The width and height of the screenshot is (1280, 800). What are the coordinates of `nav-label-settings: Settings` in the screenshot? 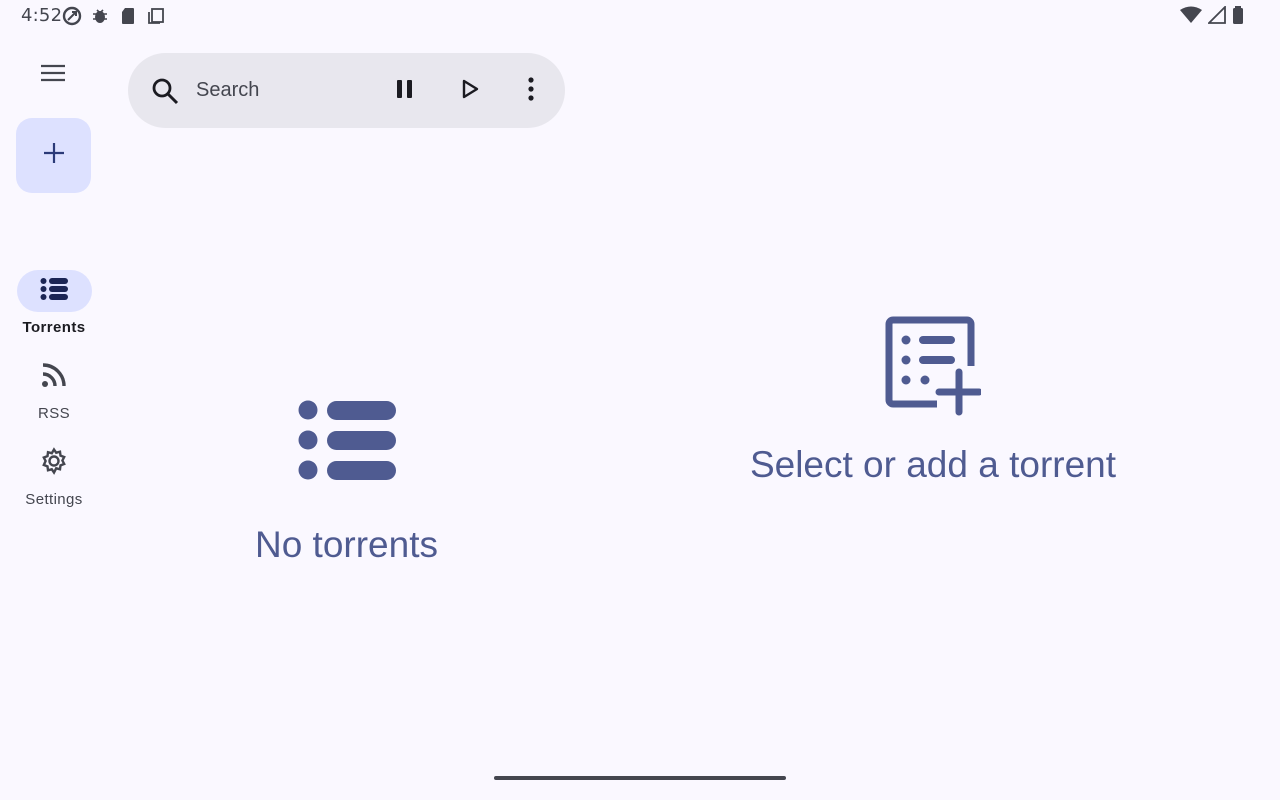 It's located at (54, 499).